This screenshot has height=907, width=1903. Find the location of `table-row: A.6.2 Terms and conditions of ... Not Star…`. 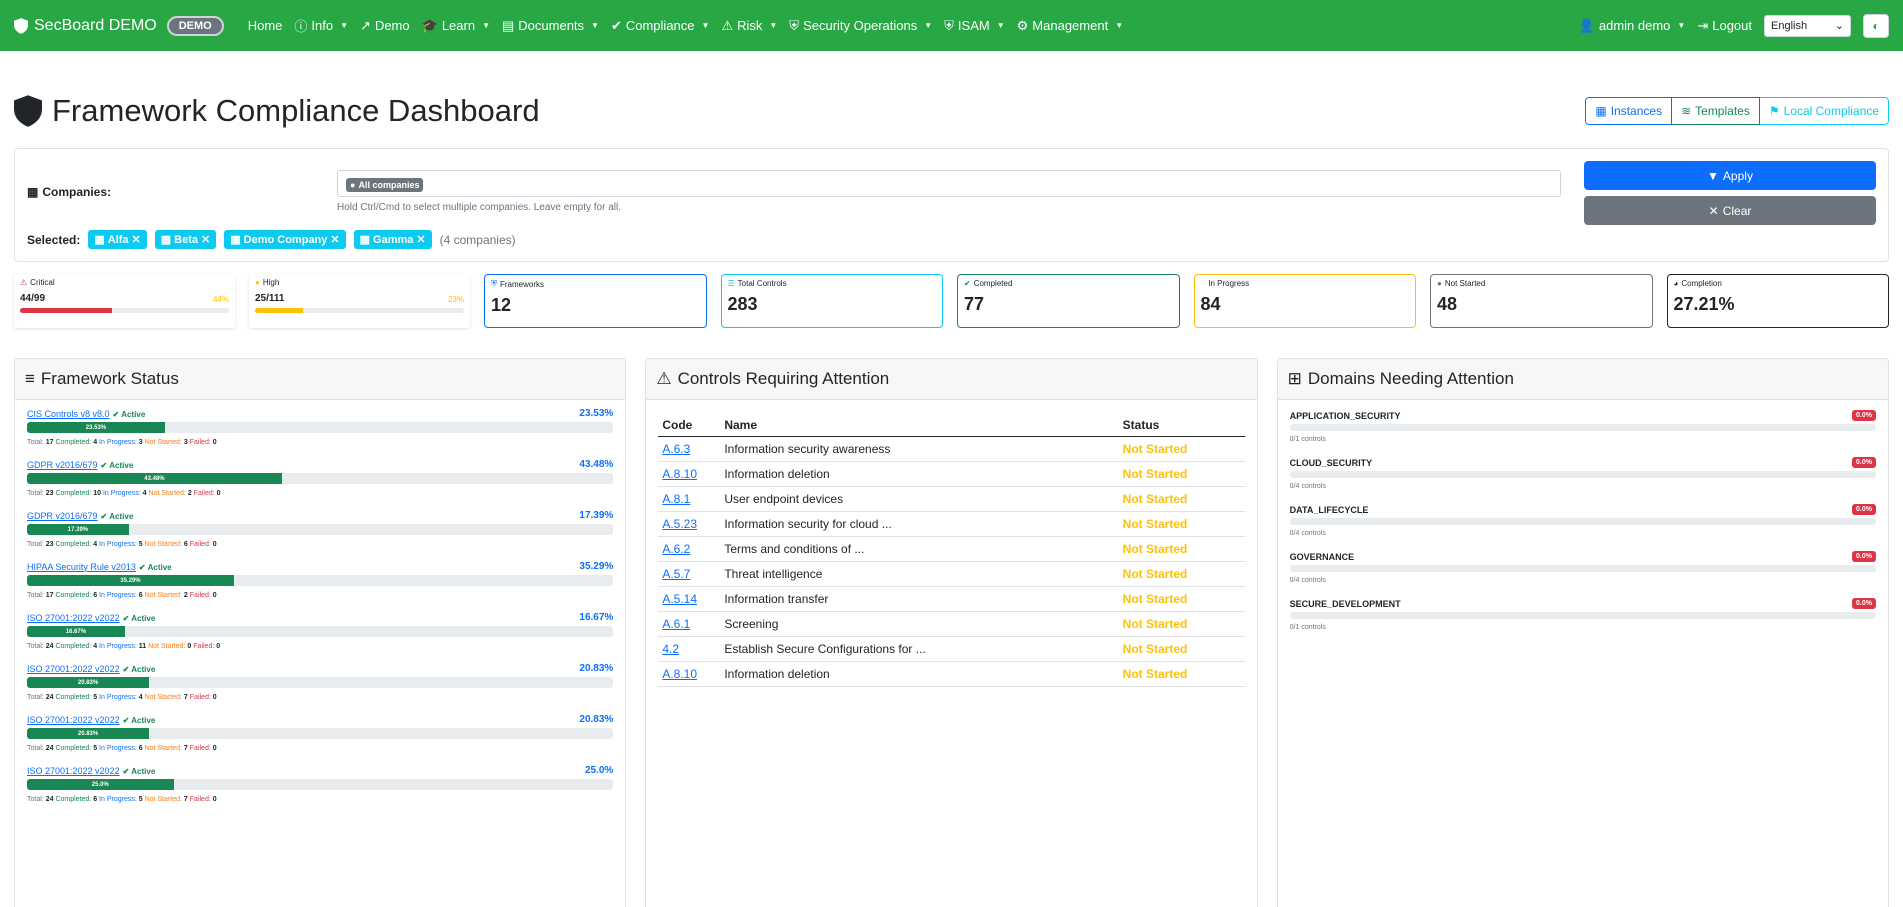

table-row: A.6.2 Terms and conditions of ... Not Star… is located at coordinates (951, 549).